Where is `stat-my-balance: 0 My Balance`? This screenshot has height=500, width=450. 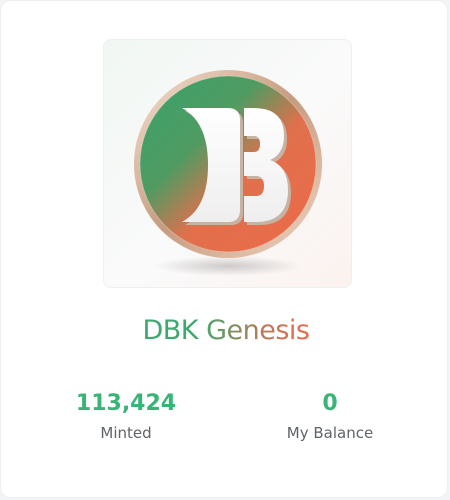 stat-my-balance: 0 My Balance is located at coordinates (330, 416).